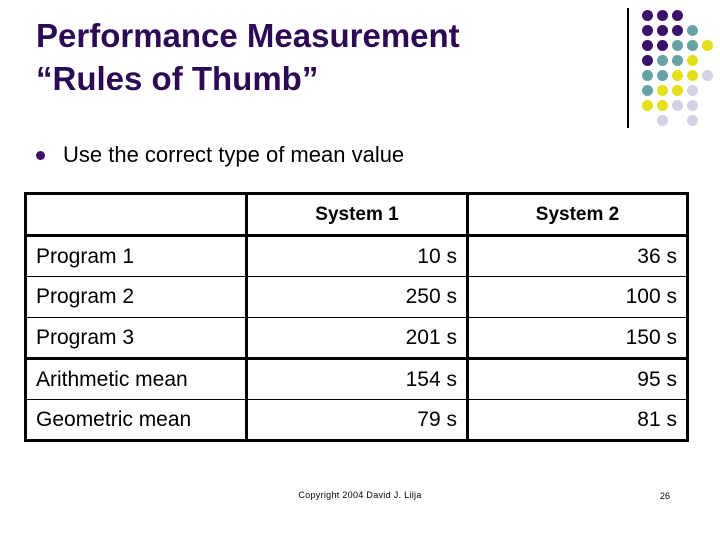 The image size is (720, 540). I want to click on table-cell-system-2: 100 s, so click(577, 297).